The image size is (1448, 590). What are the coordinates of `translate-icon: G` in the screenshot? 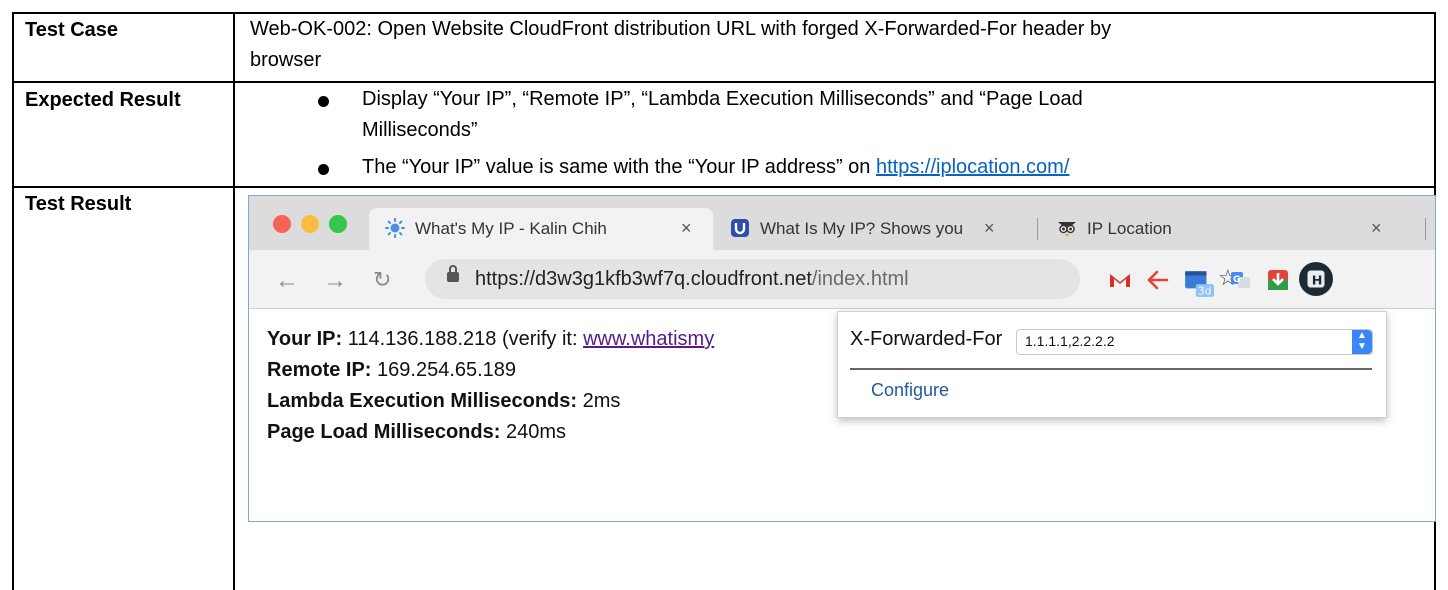 It's located at (1240, 280).